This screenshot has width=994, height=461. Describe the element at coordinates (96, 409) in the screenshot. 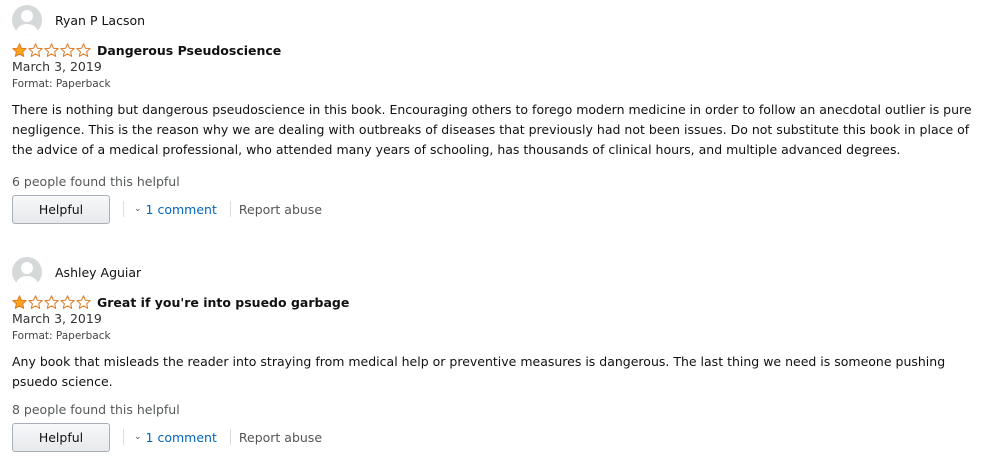

I see `helpful-count: 8 people found this helpful` at that location.